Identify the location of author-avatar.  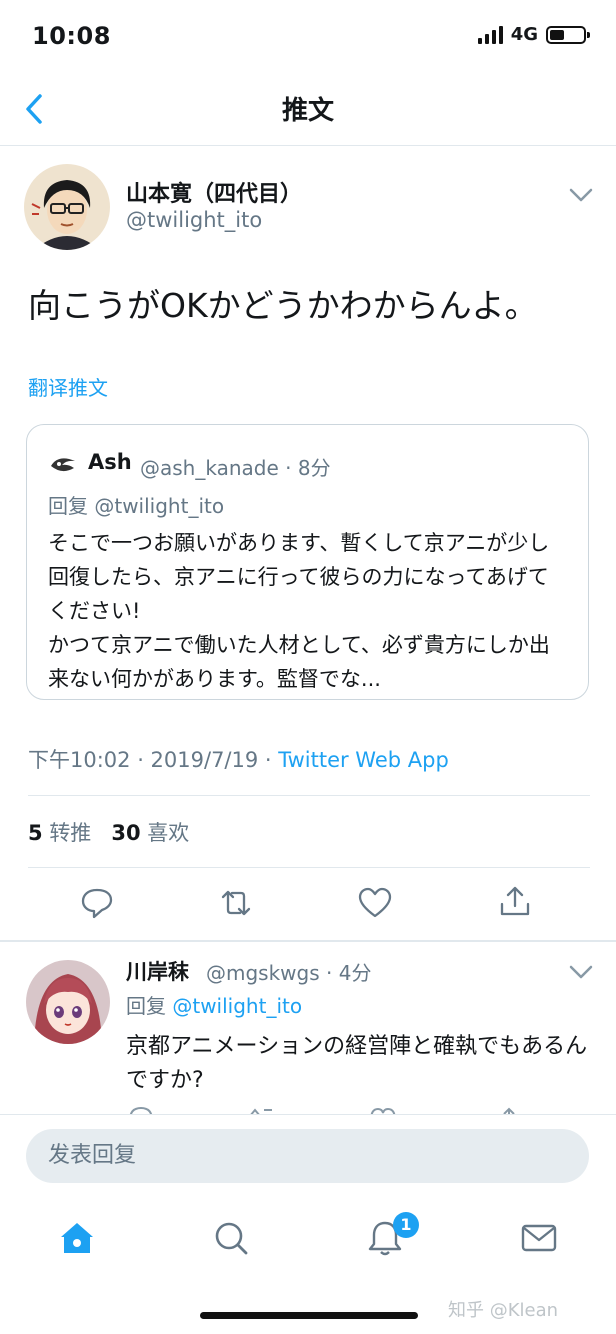
(67, 207).